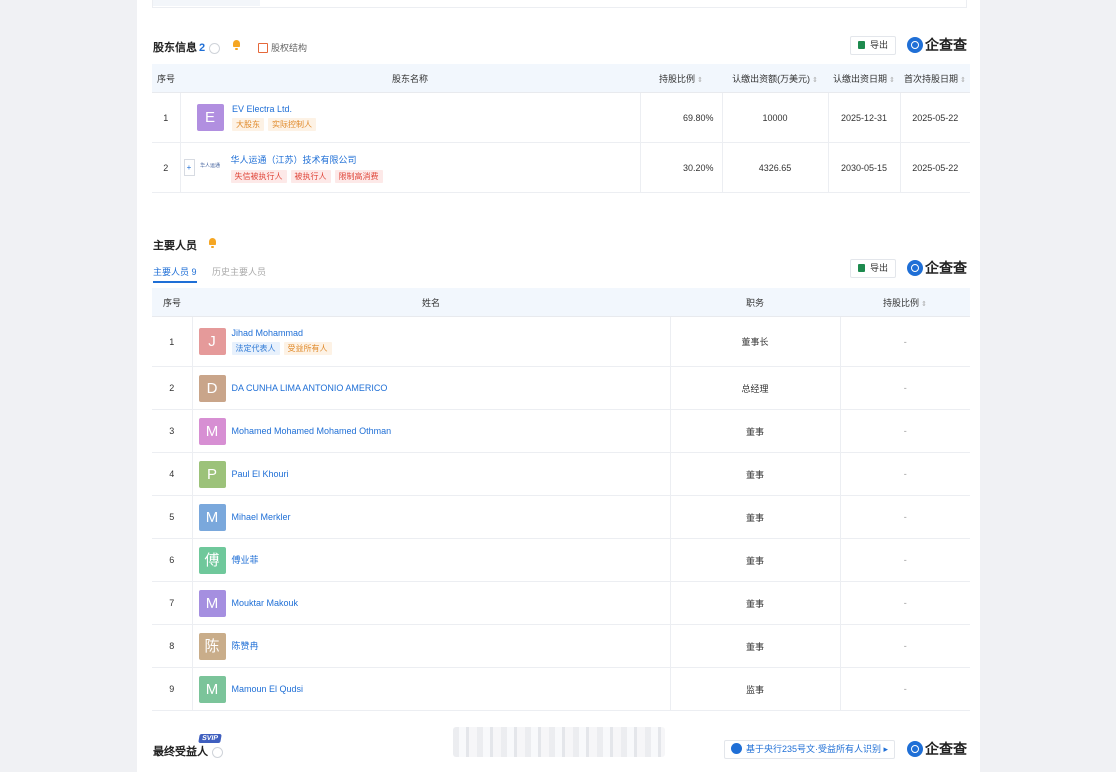 The image size is (1116, 772). I want to click on qcc-logo-text: 企查查, so click(946, 749).